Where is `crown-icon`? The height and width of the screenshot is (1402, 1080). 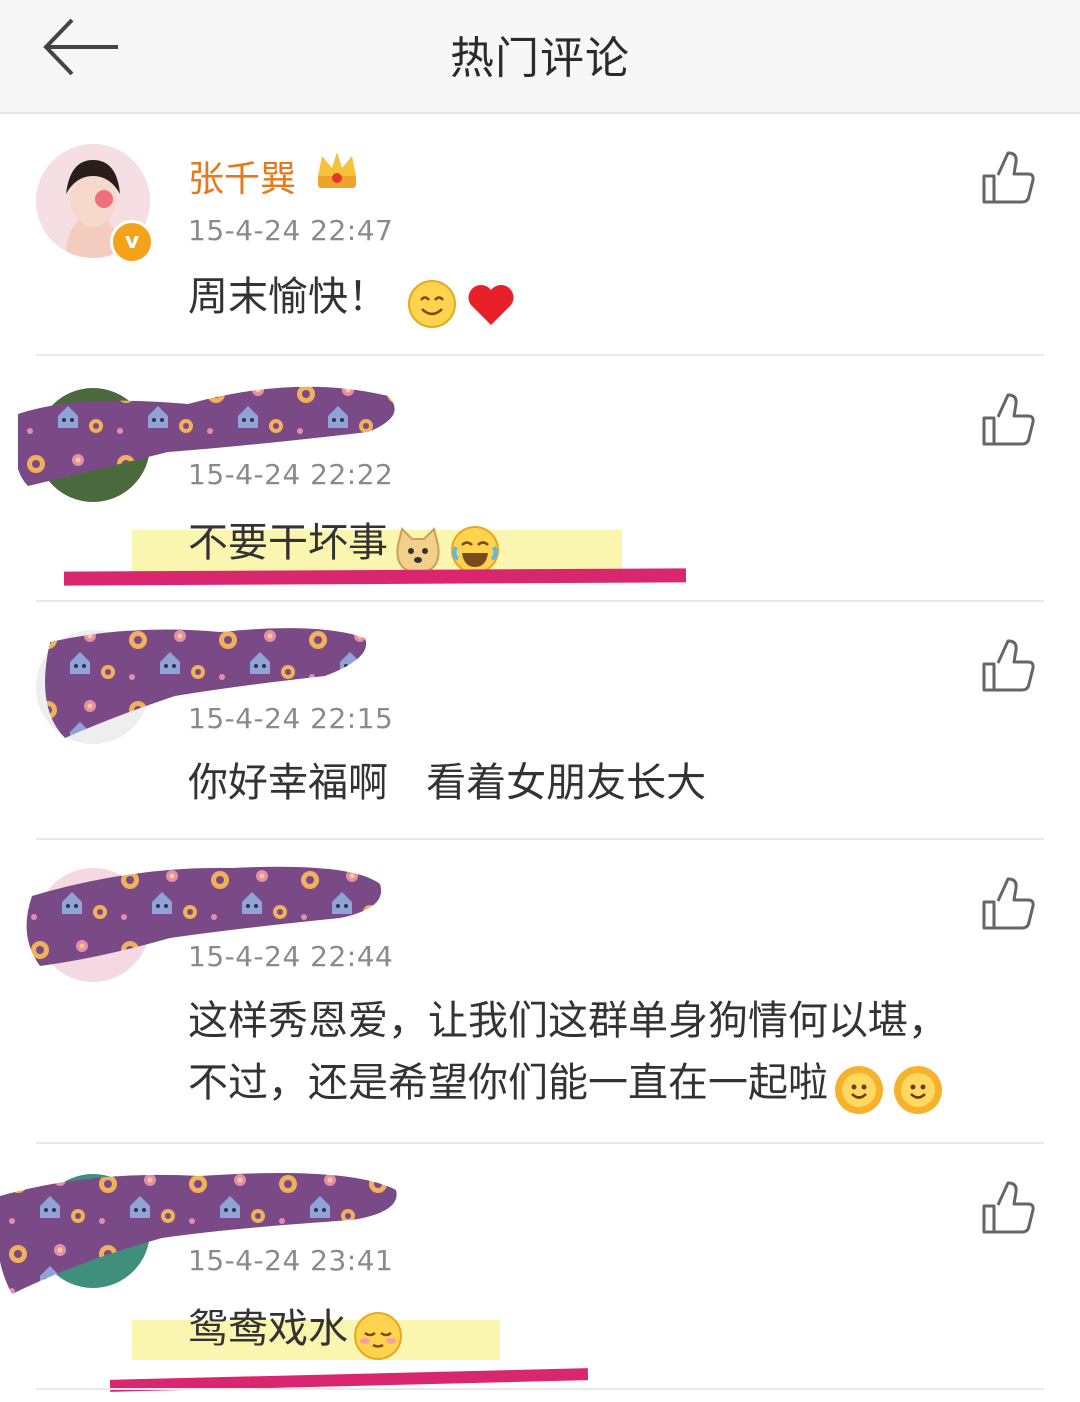 crown-icon is located at coordinates (337, 171).